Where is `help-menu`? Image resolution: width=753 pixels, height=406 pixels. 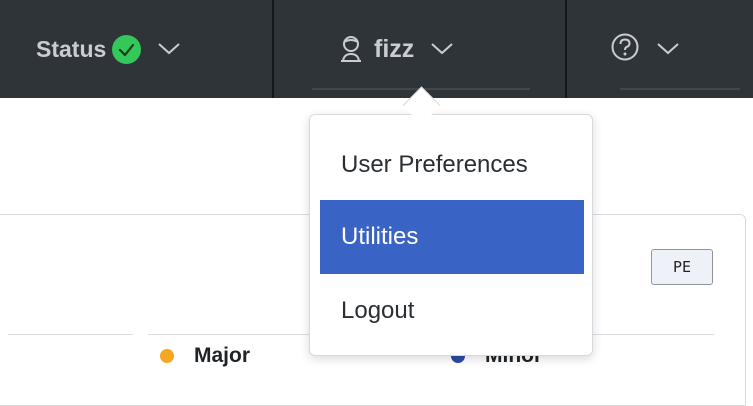 help-menu is located at coordinates (645, 49).